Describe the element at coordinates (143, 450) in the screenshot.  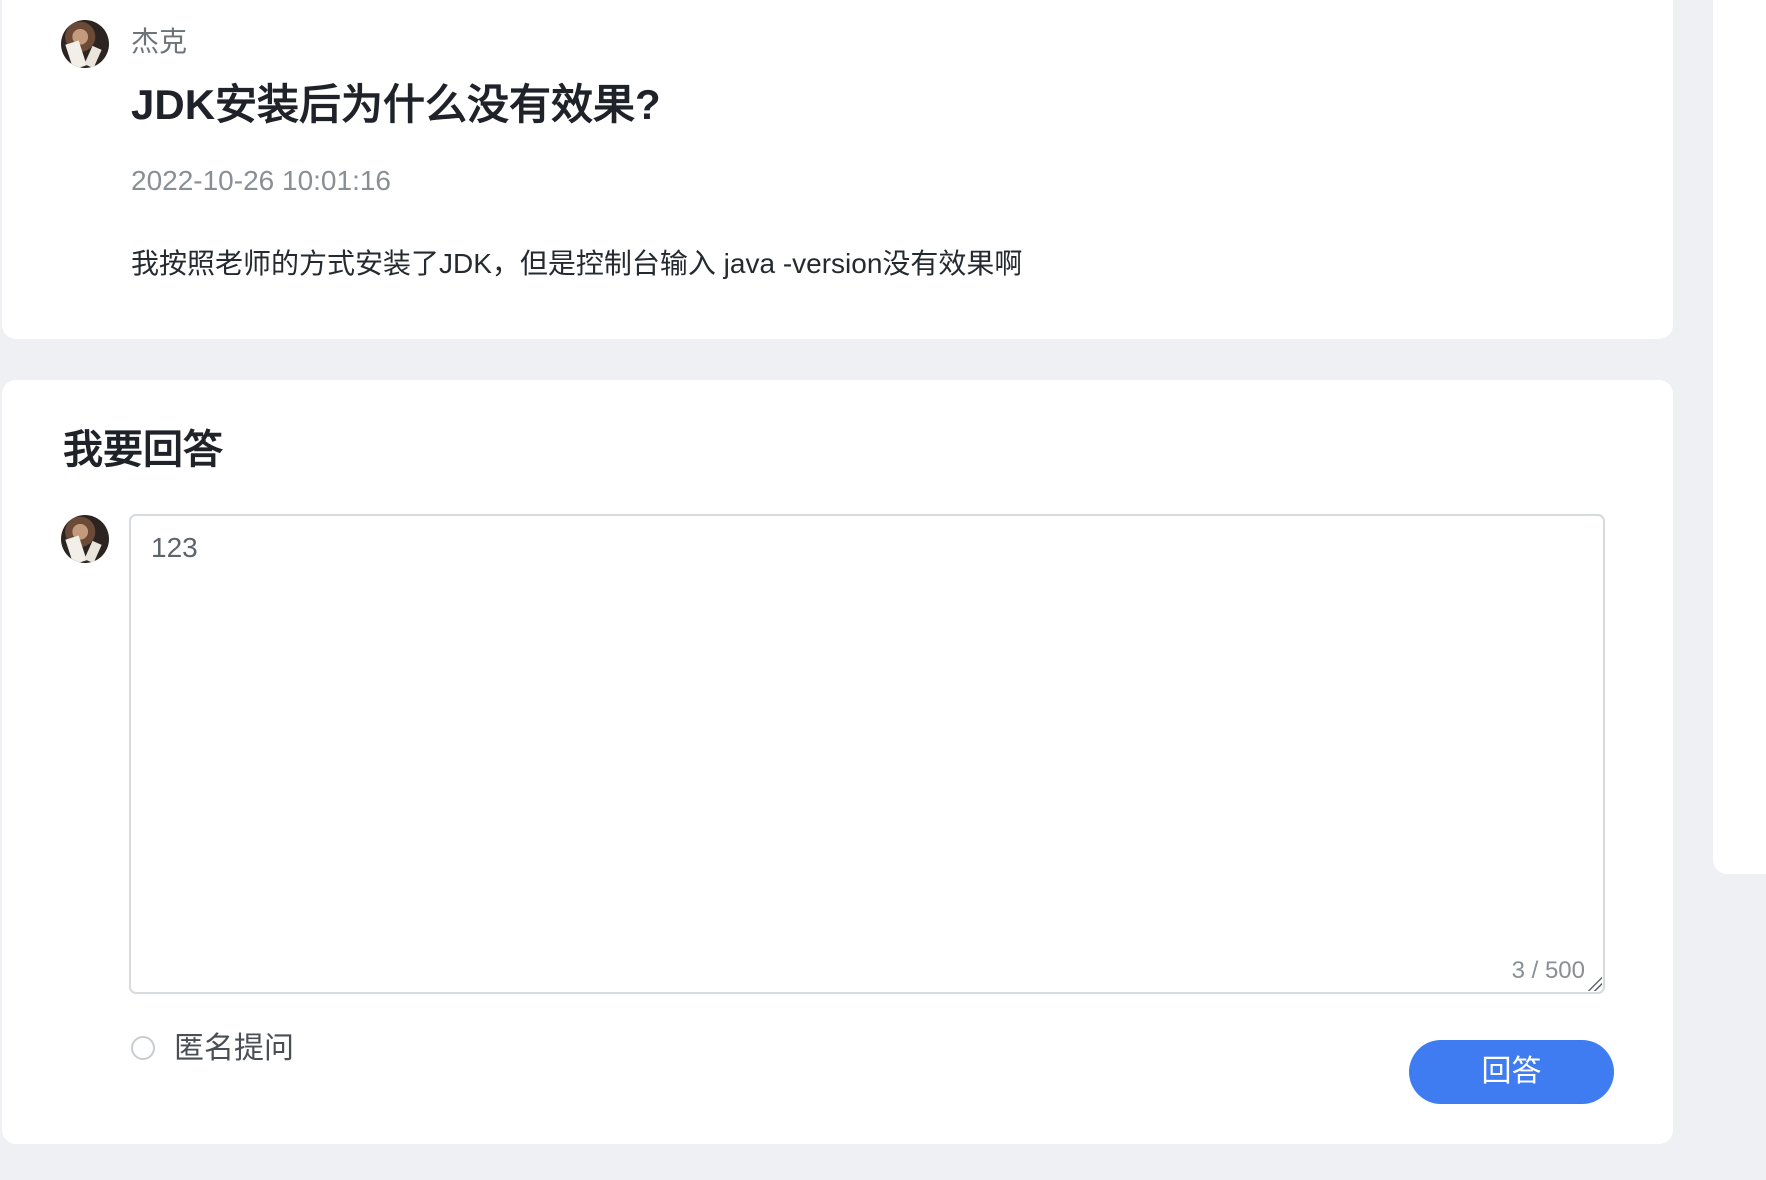
I see `answer-section-title: 我要回答` at that location.